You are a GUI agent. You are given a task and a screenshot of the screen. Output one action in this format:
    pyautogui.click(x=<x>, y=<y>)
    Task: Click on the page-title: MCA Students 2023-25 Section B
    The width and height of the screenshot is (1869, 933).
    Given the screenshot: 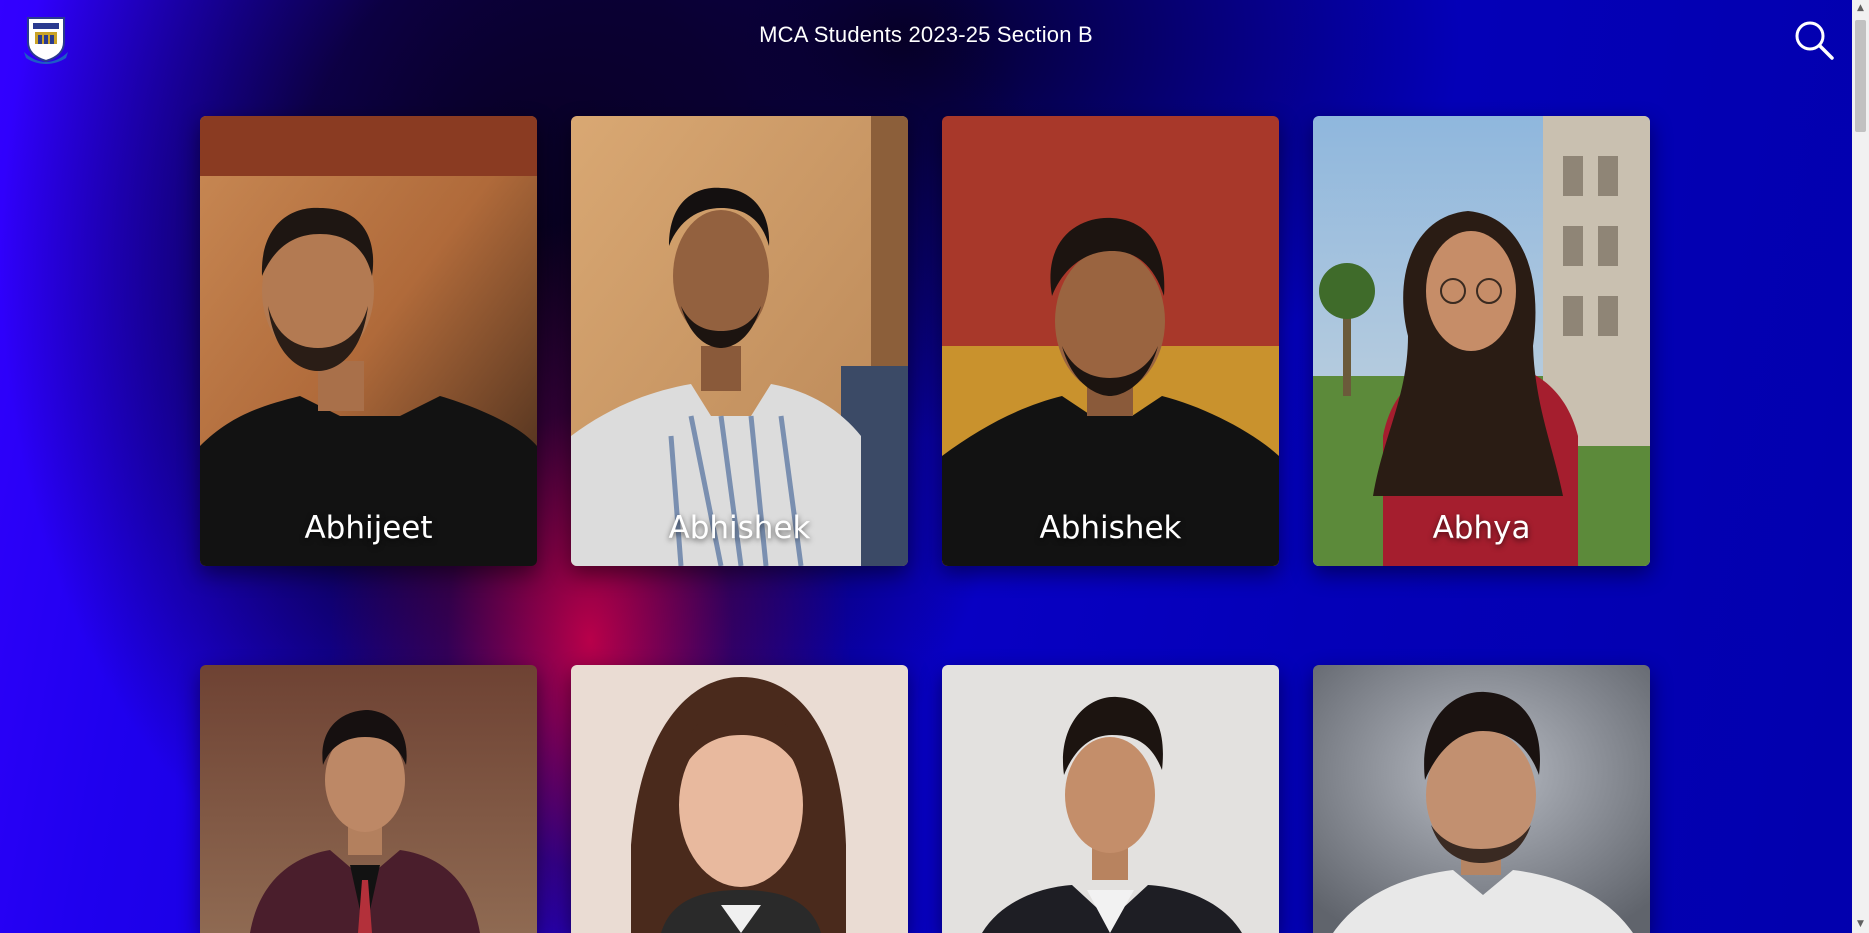 What is the action you would take?
    pyautogui.click(x=926, y=34)
    